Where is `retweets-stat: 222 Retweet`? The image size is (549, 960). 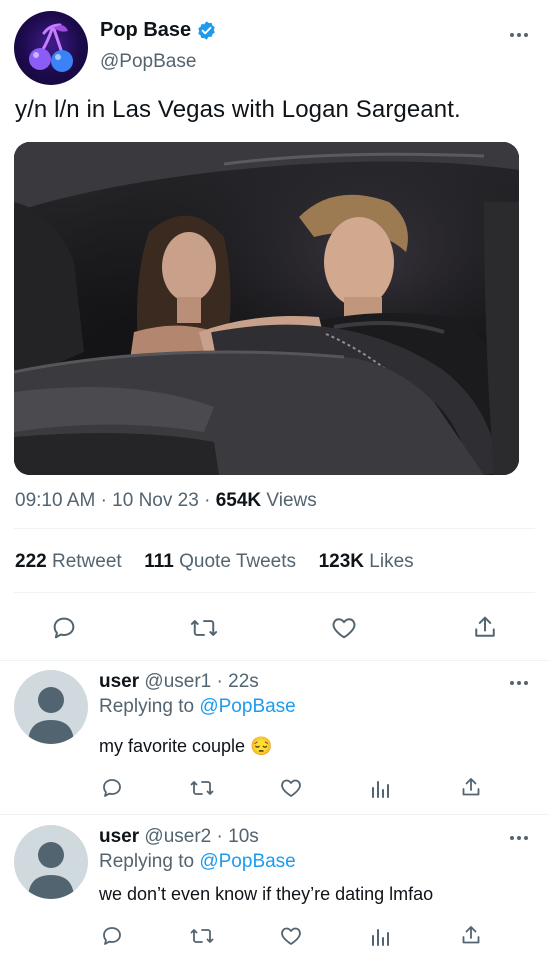 retweets-stat: 222 Retweet is located at coordinates (68, 561).